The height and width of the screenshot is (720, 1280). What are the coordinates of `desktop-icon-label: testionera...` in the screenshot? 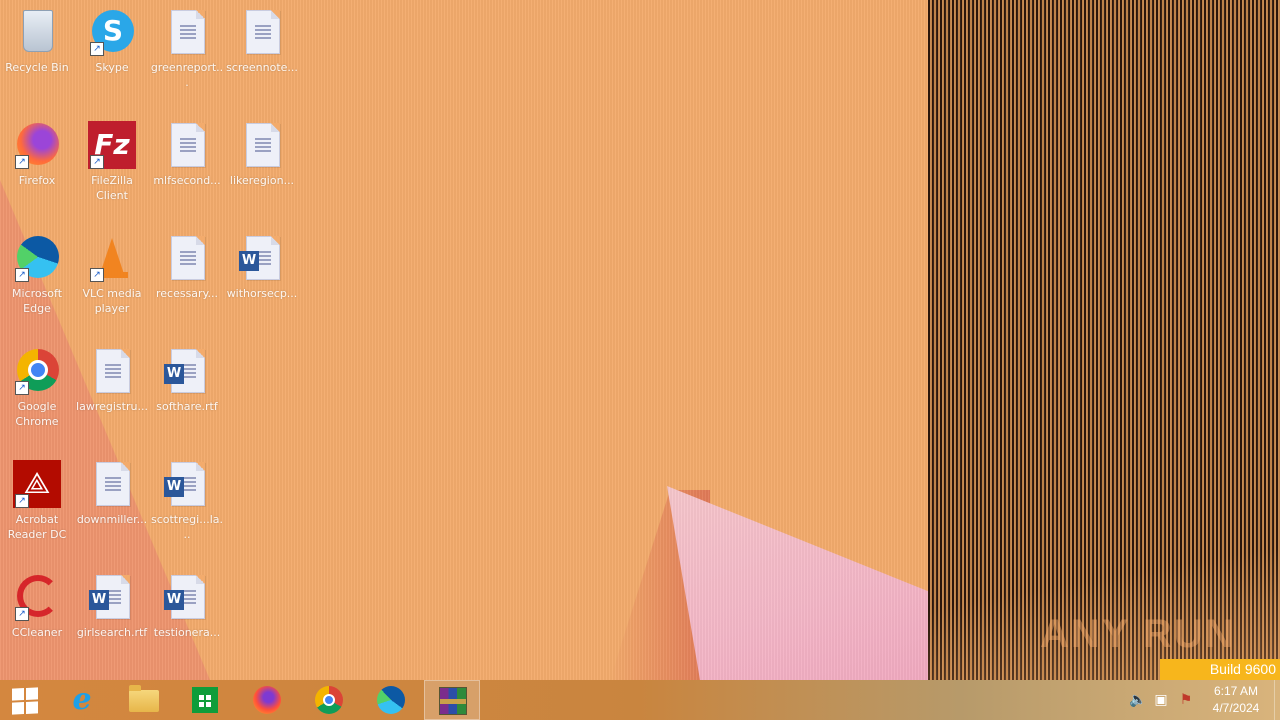 It's located at (187, 632).